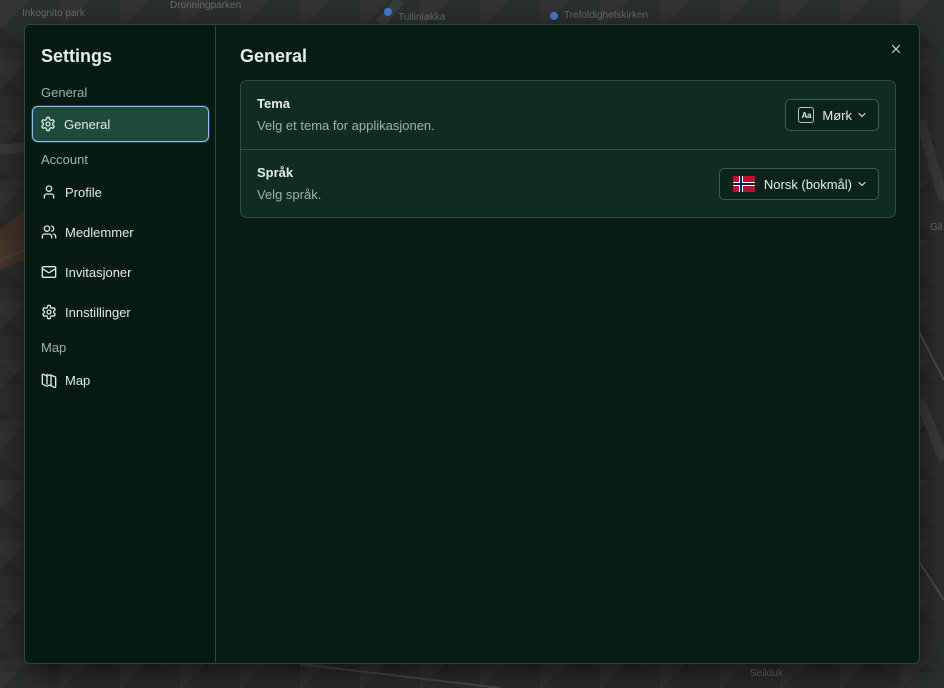 This screenshot has width=944, height=688. I want to click on language-select: Norsk (bokmål), so click(798, 184).